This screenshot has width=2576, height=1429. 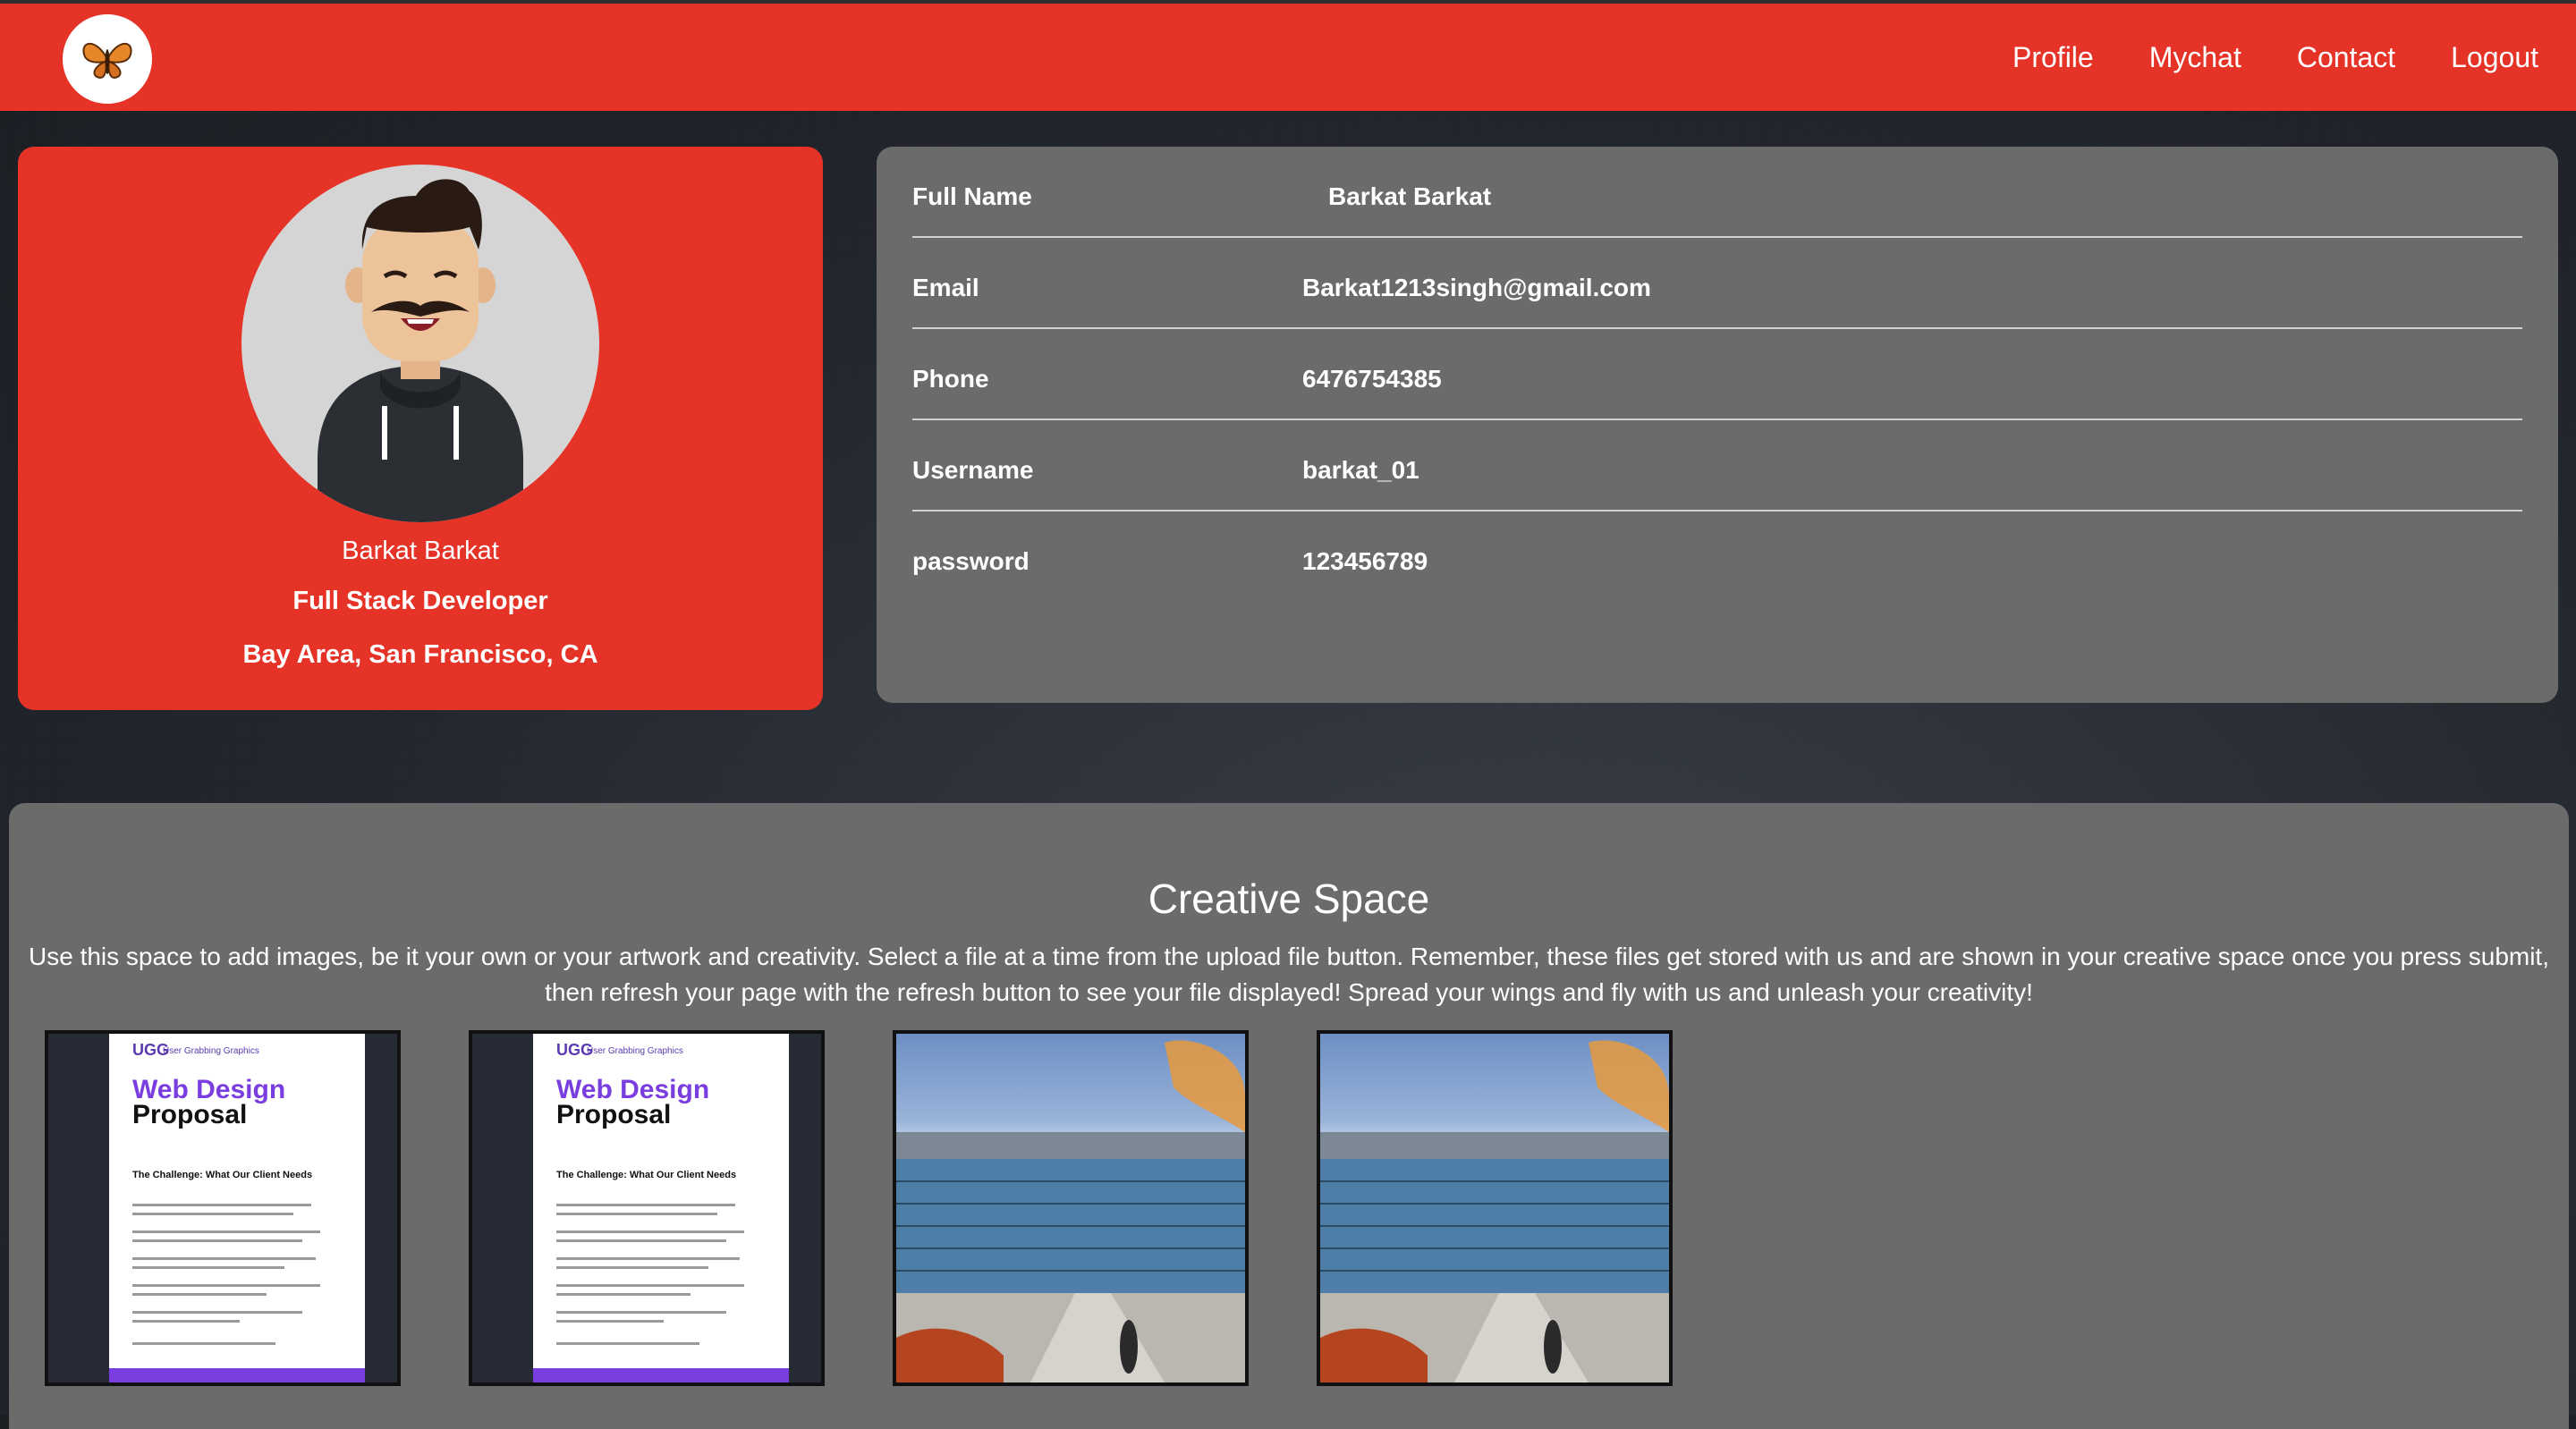 I want to click on nav-profile-link: Profile, so click(x=2053, y=57).